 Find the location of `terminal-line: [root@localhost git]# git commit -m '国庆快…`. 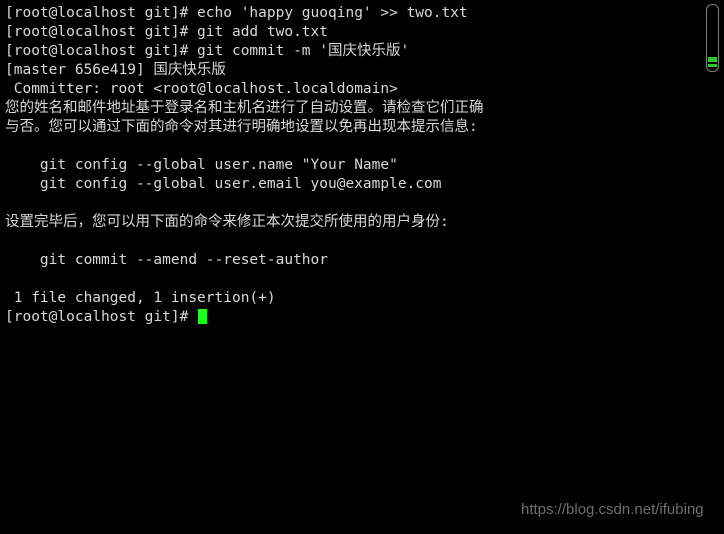

terminal-line: [root@localhost git]# git commit -m '国庆快… is located at coordinates (207, 51).